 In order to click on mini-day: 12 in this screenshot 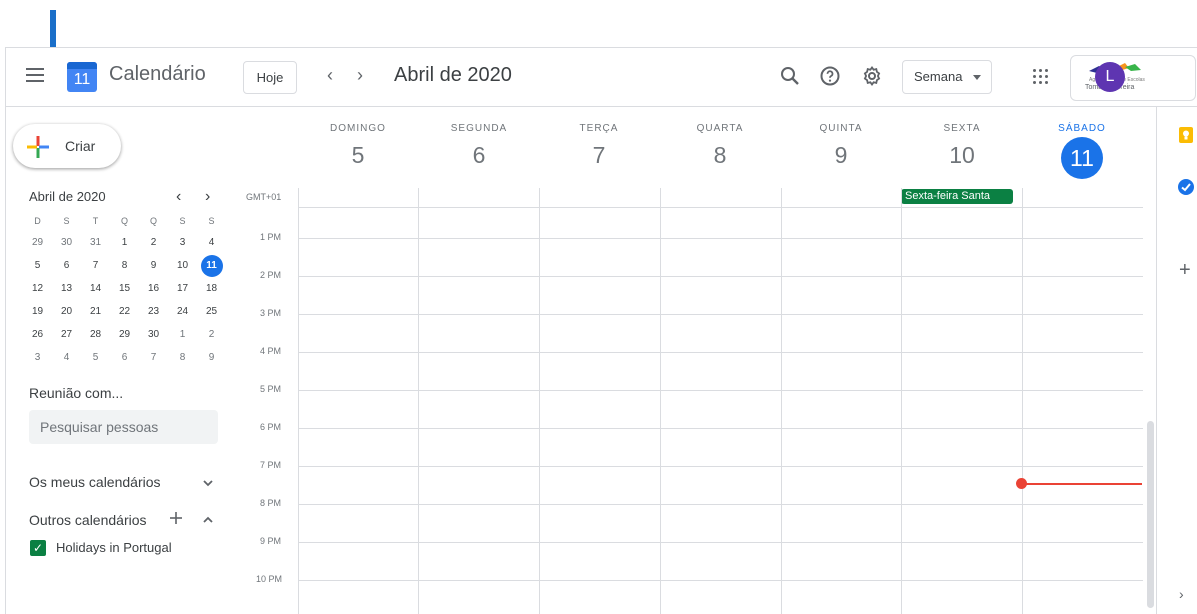, I will do `click(37, 288)`.